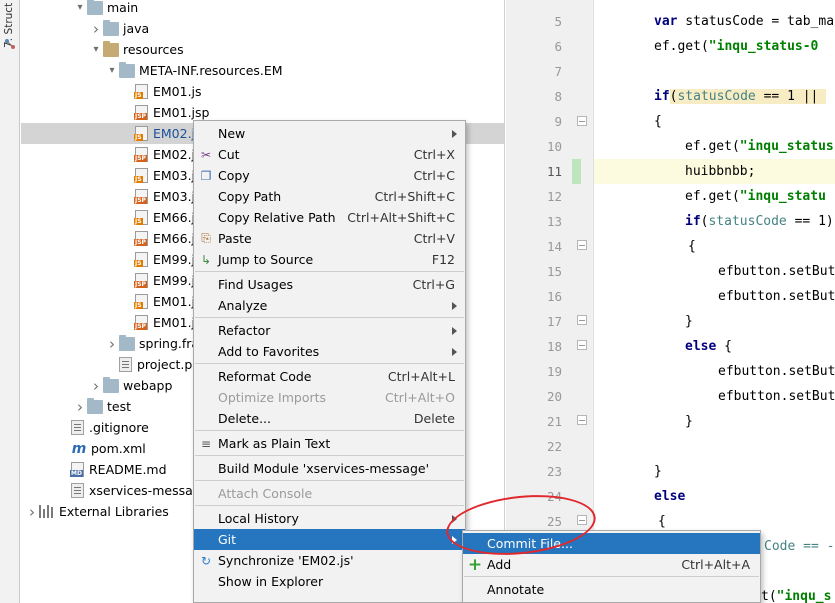 This screenshot has height=603, width=835. I want to click on menu-item-label: Reformat Code, so click(265, 376).